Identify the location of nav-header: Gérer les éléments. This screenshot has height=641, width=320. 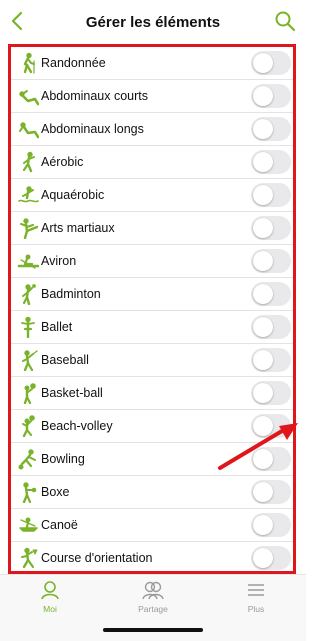
(153, 22).